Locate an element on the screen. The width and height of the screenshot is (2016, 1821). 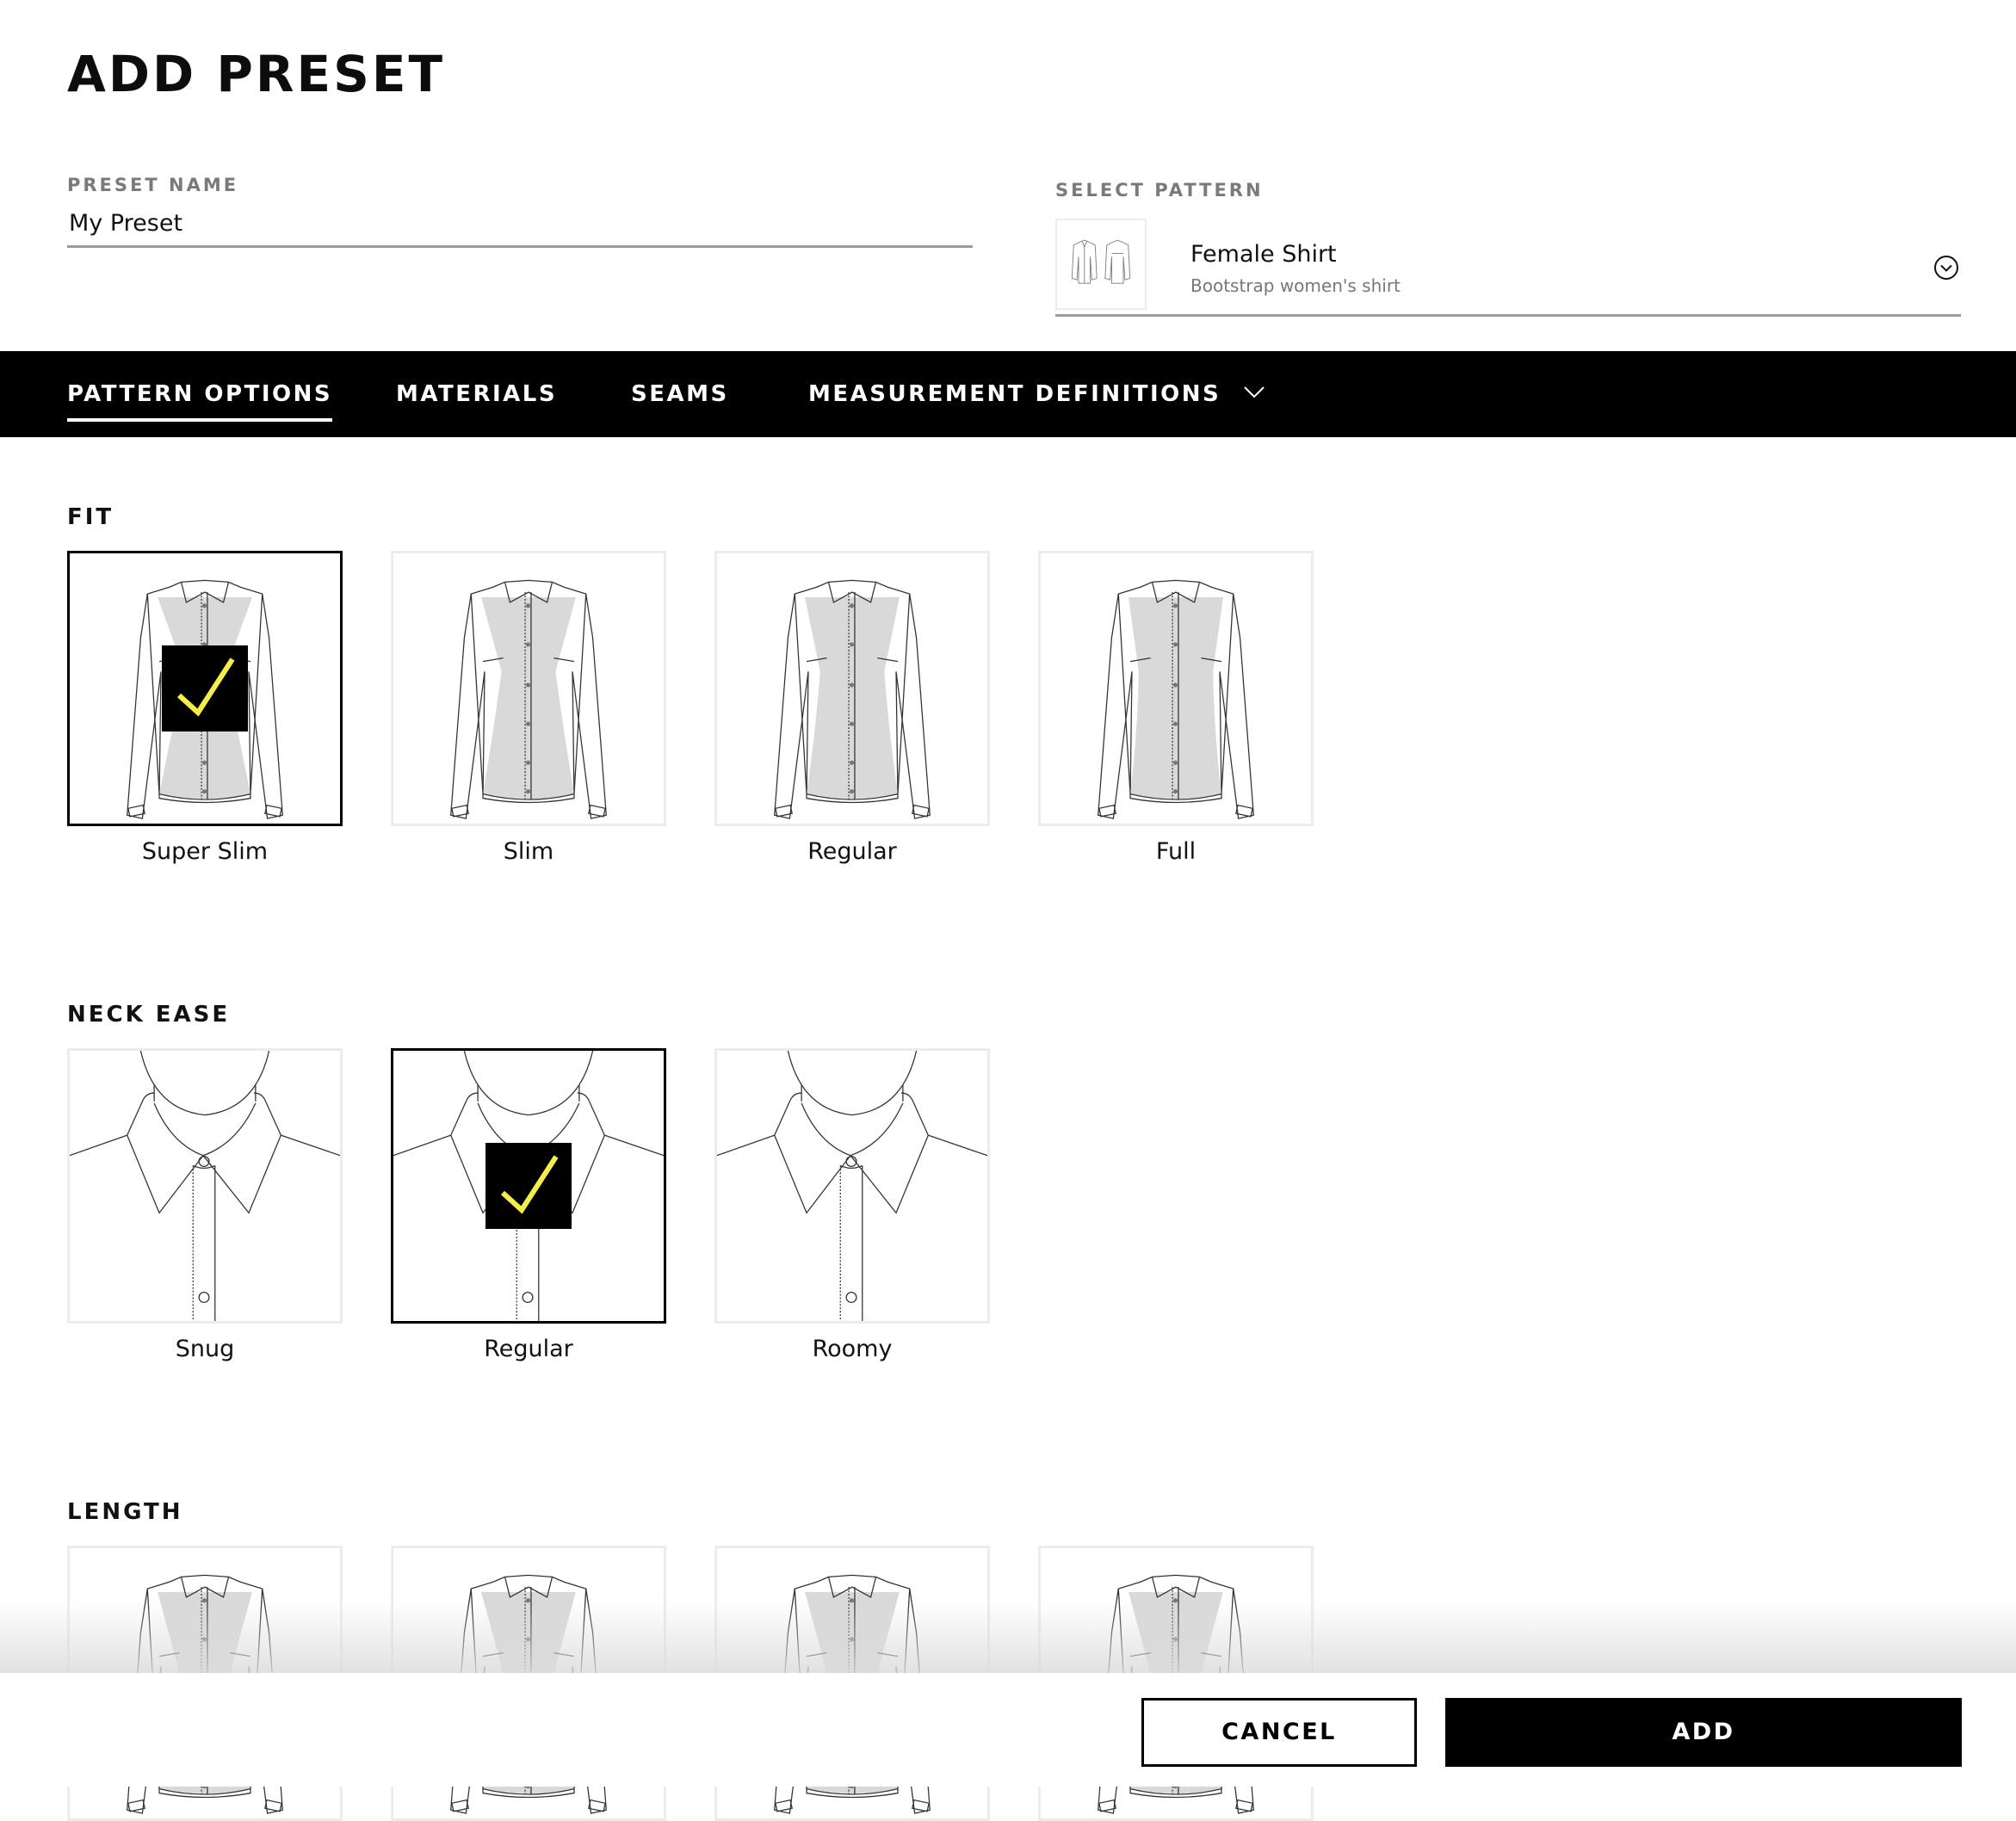
neck-ease-option-snug: Snug is located at coordinates (205, 1205).